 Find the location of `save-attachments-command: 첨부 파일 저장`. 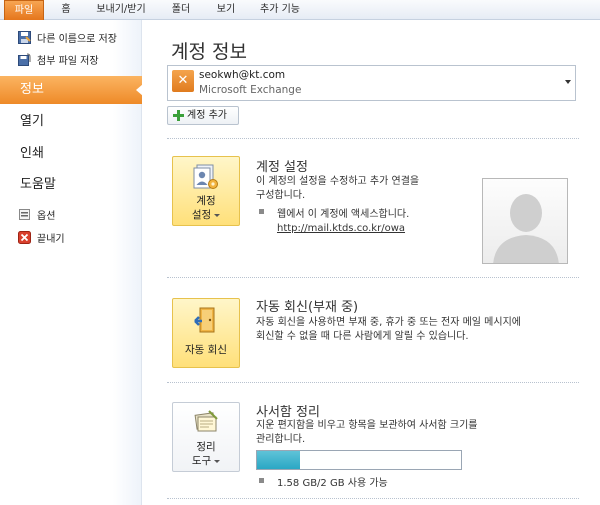

save-attachments-command: 첨부 파일 저장 is located at coordinates (70, 59).